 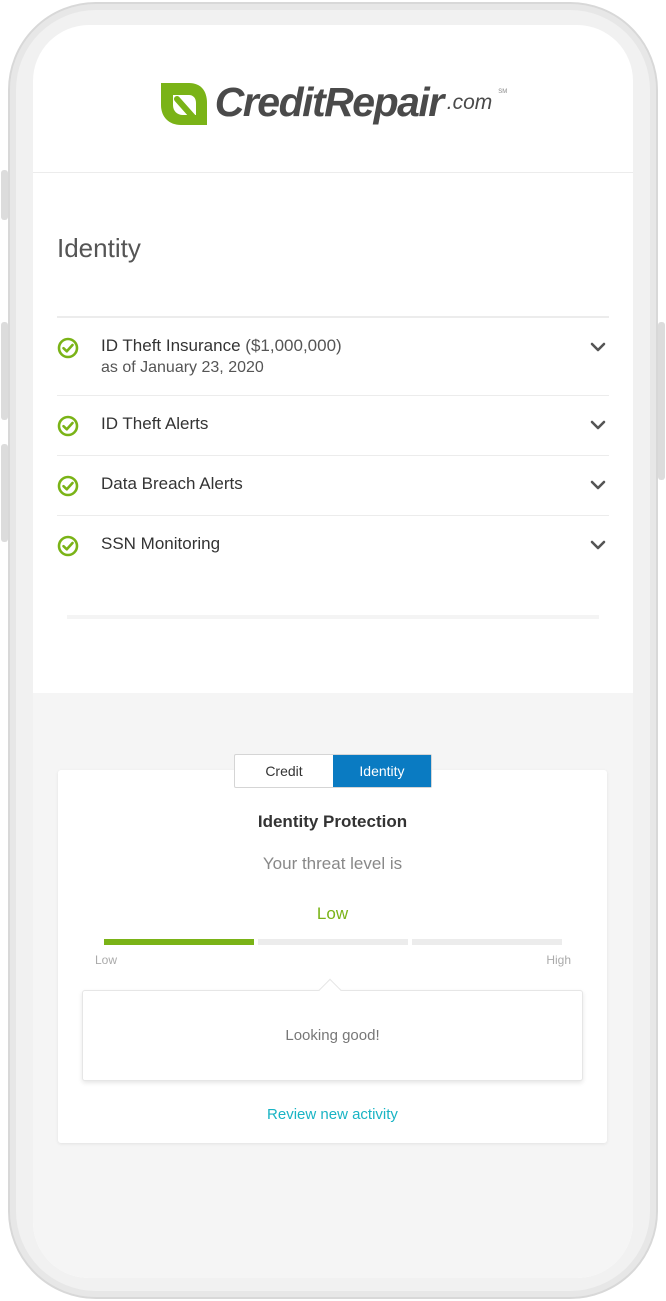 I want to click on leaf-logo-icon, so click(x=183, y=103).